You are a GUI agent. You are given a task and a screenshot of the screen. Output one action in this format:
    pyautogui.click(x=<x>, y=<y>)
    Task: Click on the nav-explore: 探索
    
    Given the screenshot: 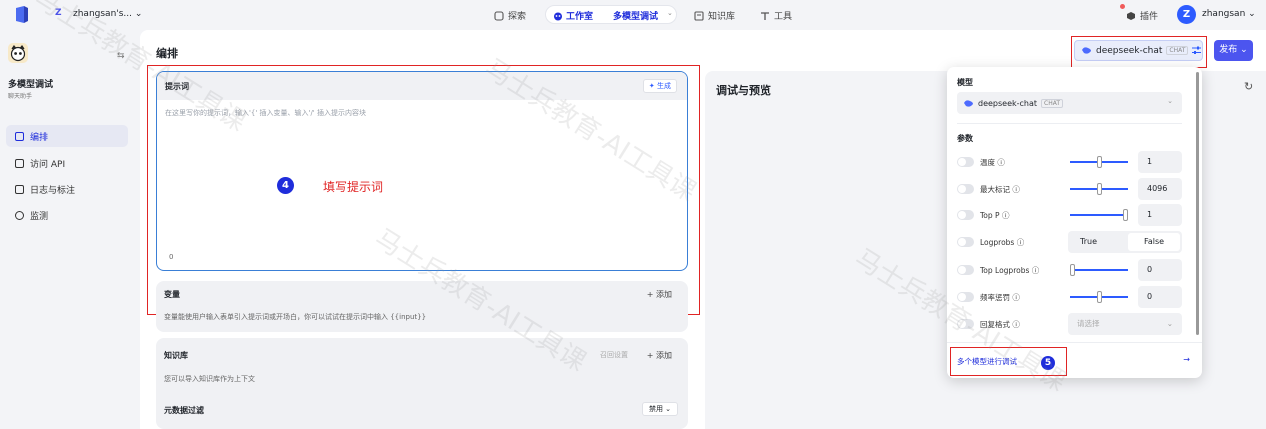 What is the action you would take?
    pyautogui.click(x=510, y=15)
    